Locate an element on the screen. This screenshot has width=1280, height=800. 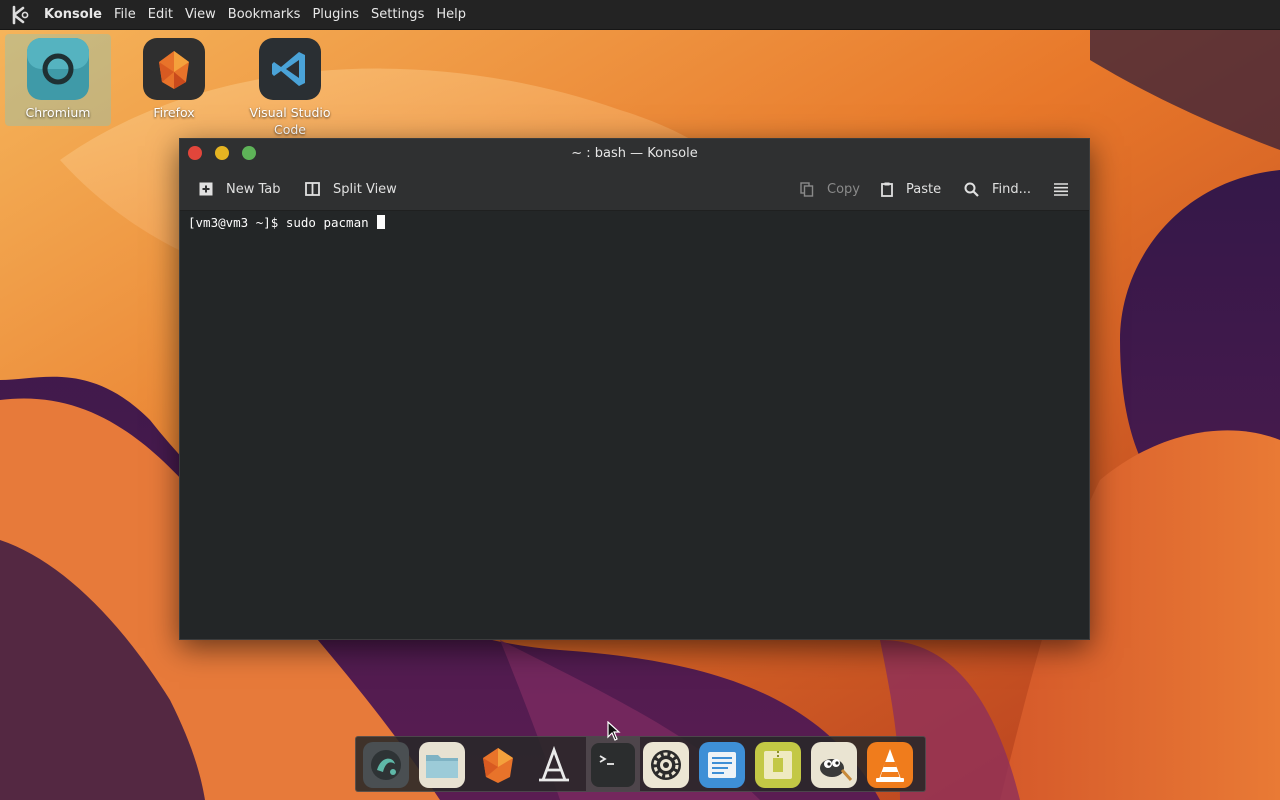
system-monitor-icon is located at coordinates (386, 765).